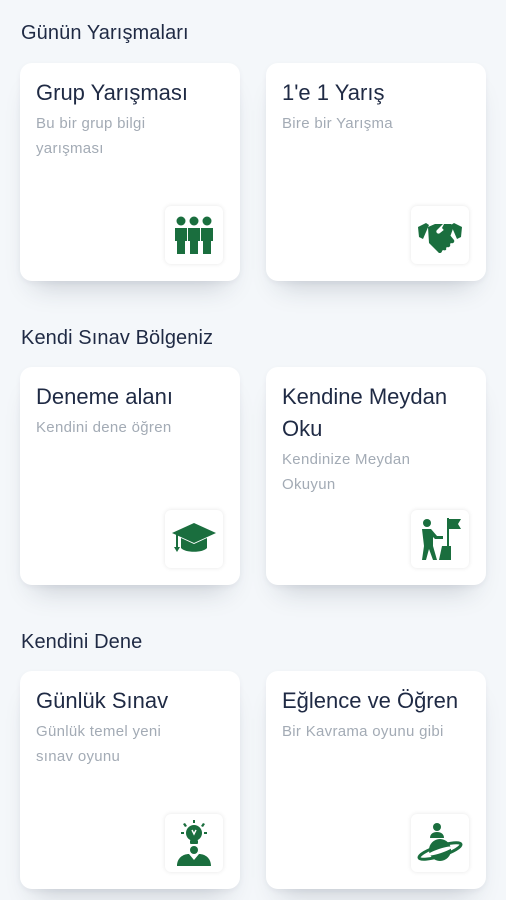 This screenshot has height=900, width=506. What do you see at coordinates (376, 780) in the screenshot?
I see `card-fun-and-learn: Eğlence ve Öğren Bir Kavrama oyunu gibi` at bounding box center [376, 780].